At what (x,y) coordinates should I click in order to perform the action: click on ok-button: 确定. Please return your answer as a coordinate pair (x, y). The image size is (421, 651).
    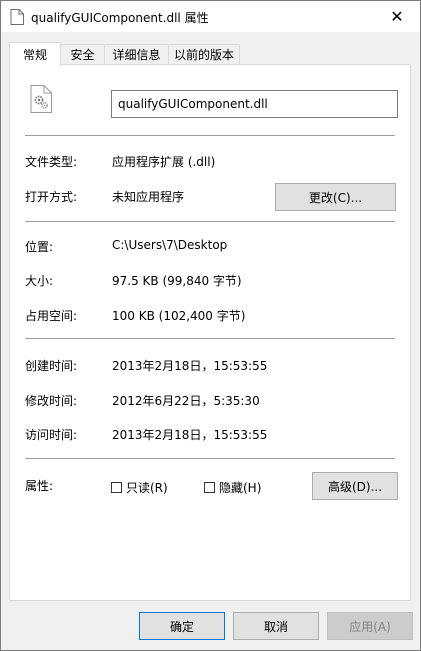
    Looking at the image, I should click on (182, 626).